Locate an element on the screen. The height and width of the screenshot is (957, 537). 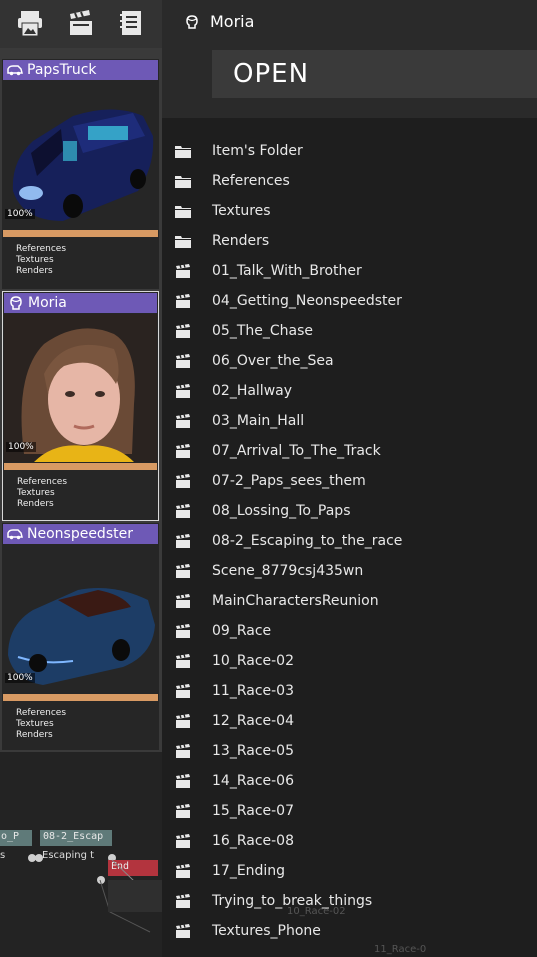
shot-item: Trying_to_break_things is located at coordinates (349, 901).